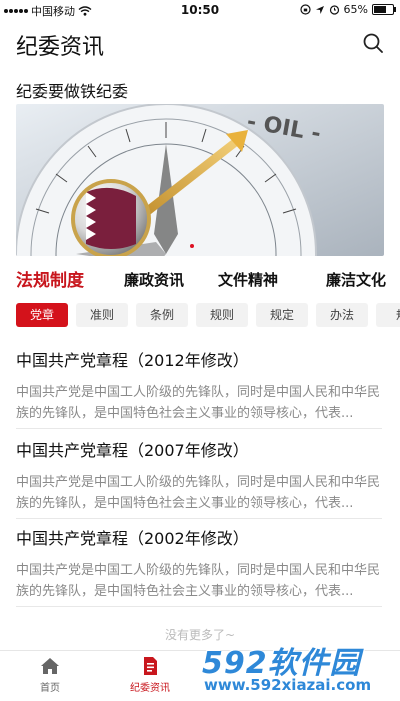  Describe the element at coordinates (388, 315) in the screenshot. I see `sub-tab-6: 规` at that location.